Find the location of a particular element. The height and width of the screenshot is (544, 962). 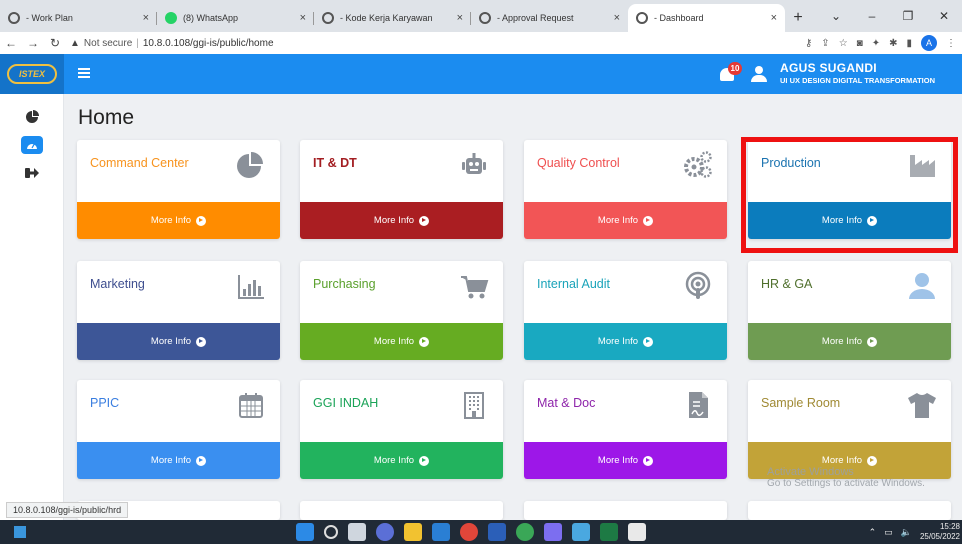

building-icon is located at coordinates (474, 405).